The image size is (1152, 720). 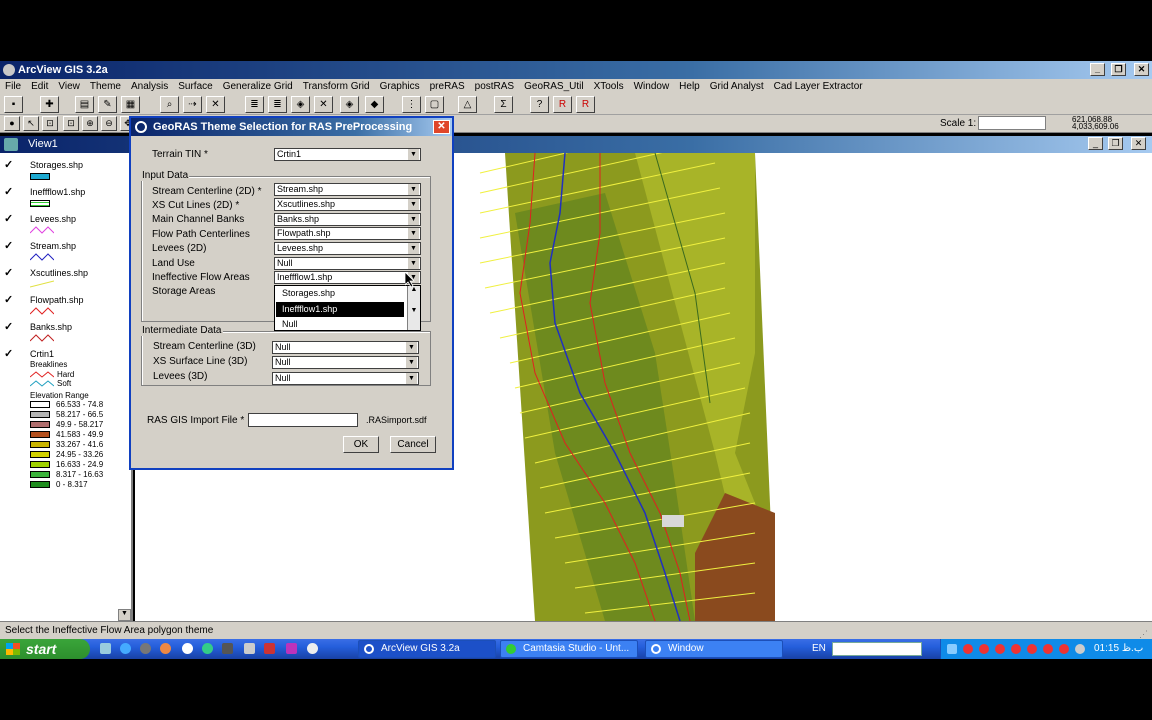 I want to click on dropdown-option-storages: Storages.shp, so click(x=340, y=293).